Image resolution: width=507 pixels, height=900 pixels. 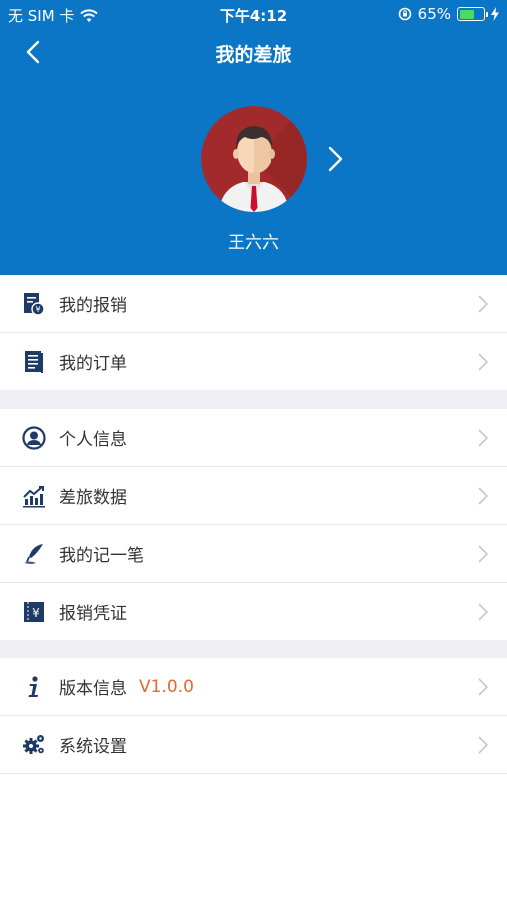 What do you see at coordinates (166, 686) in the screenshot?
I see `version-value: V1.0.0` at bounding box center [166, 686].